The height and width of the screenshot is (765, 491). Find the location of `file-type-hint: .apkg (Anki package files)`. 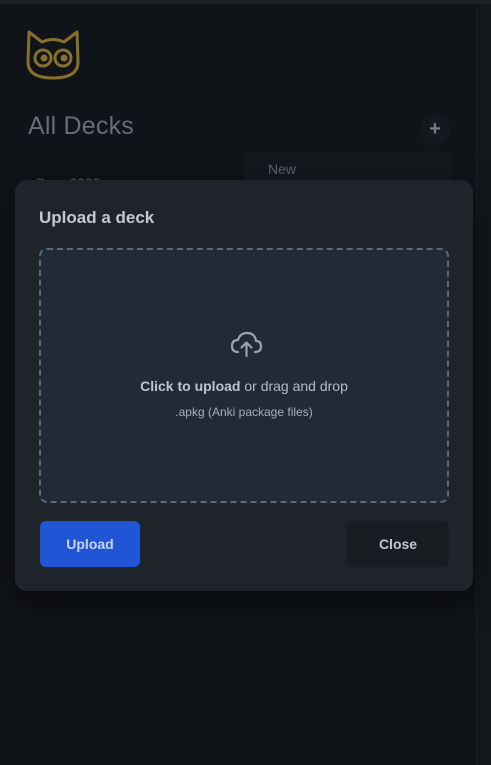

file-type-hint: .apkg (Anki package files) is located at coordinates (244, 412).